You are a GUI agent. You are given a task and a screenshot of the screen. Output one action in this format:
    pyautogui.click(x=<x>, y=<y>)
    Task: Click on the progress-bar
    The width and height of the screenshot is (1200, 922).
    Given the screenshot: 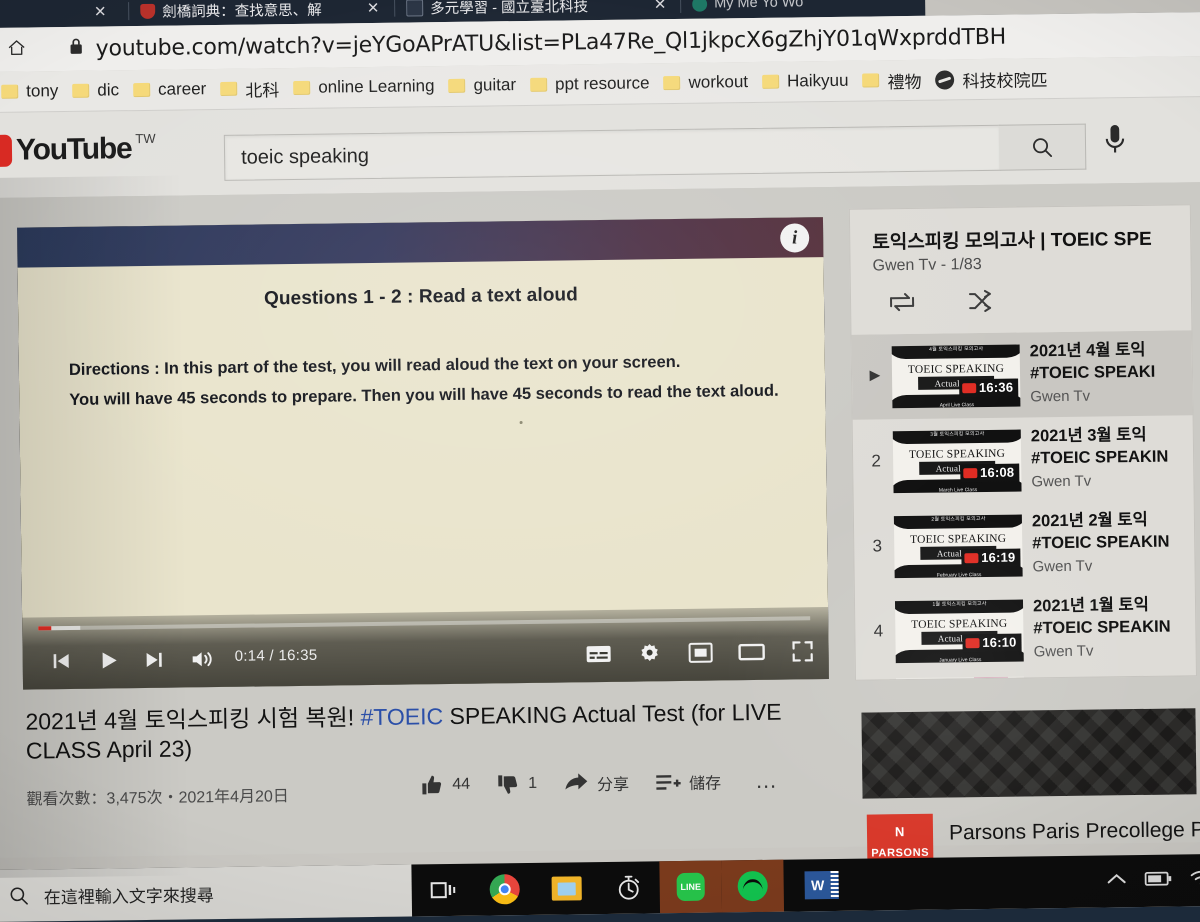 What is the action you would take?
    pyautogui.click(x=424, y=623)
    